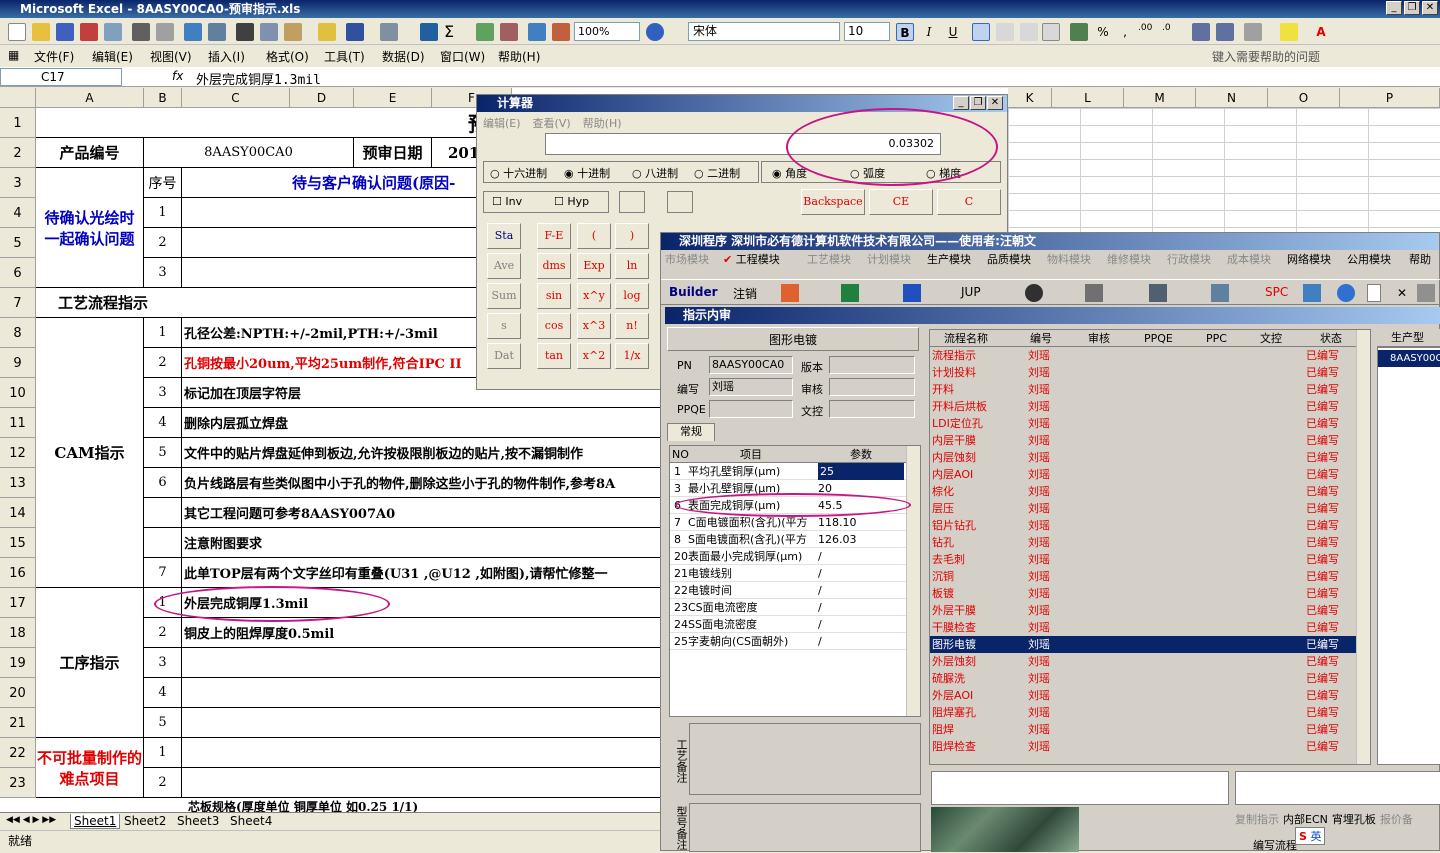  Describe the element at coordinates (912, 293) in the screenshot. I see `word-icon` at that location.